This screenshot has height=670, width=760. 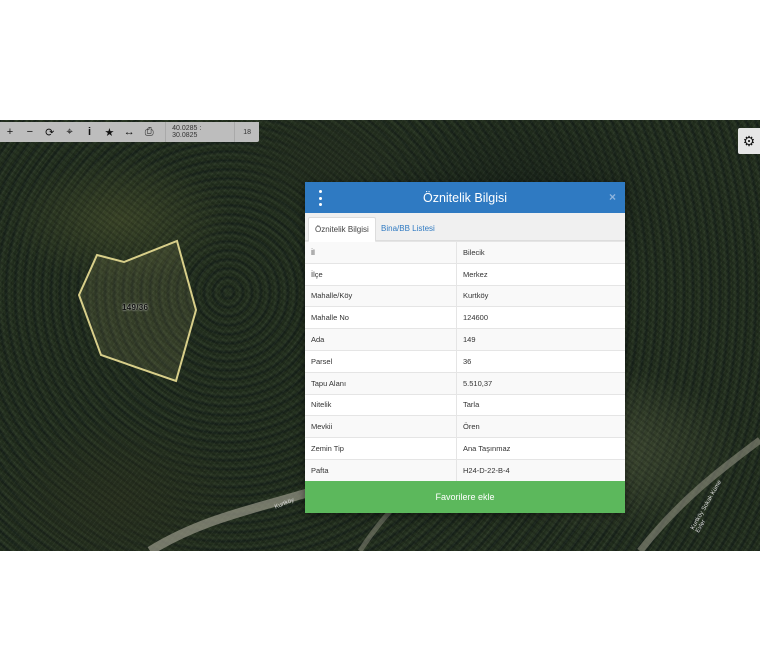 What do you see at coordinates (749, 141) in the screenshot?
I see `gear-icon: ⚙` at bounding box center [749, 141].